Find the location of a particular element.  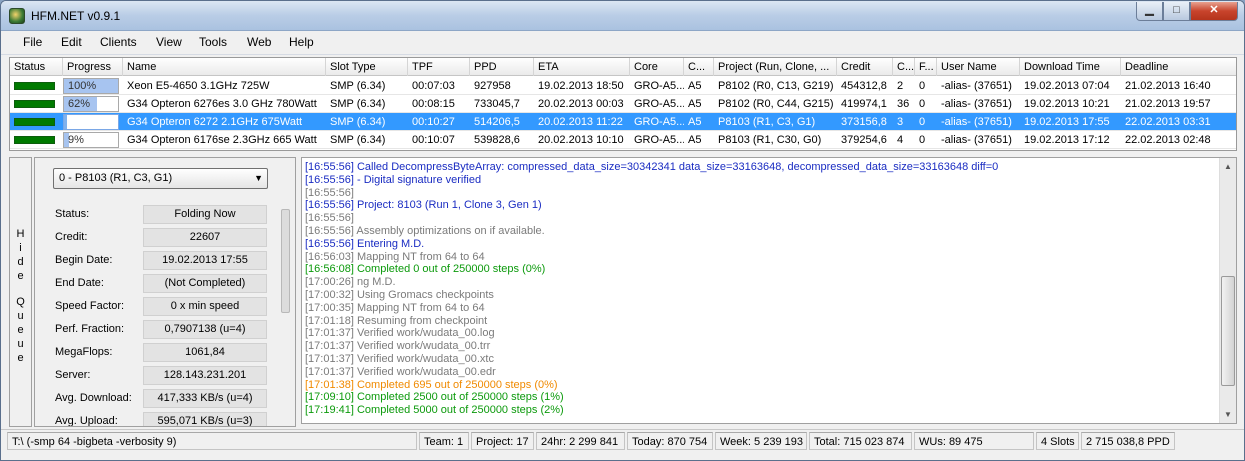

menu-web: Web is located at coordinates (259, 42).